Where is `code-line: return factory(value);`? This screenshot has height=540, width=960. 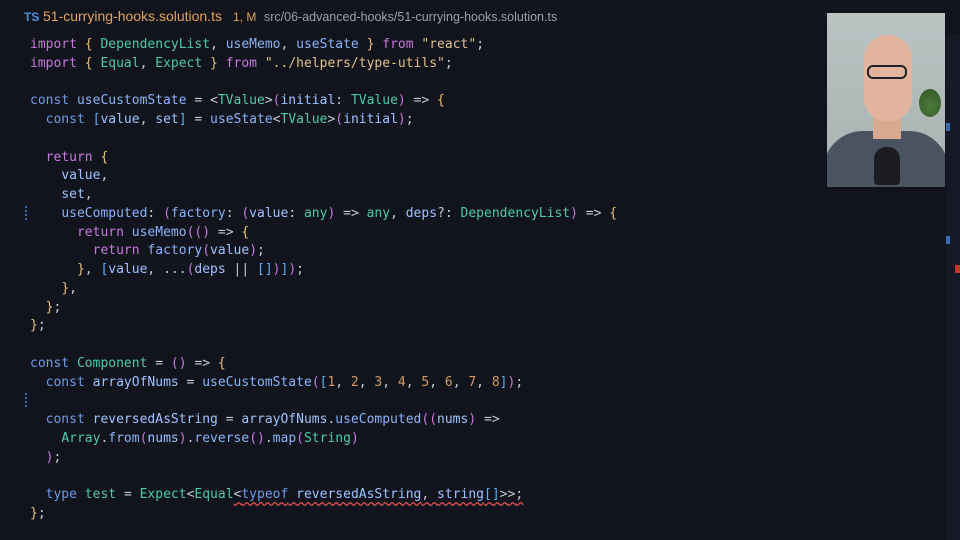 code-line: return factory(value); is located at coordinates (178, 251).